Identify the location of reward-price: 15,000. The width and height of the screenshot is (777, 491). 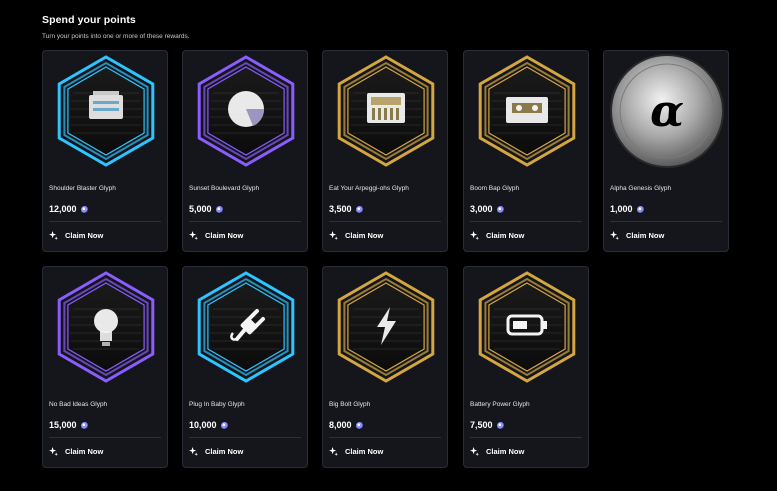
(68, 425).